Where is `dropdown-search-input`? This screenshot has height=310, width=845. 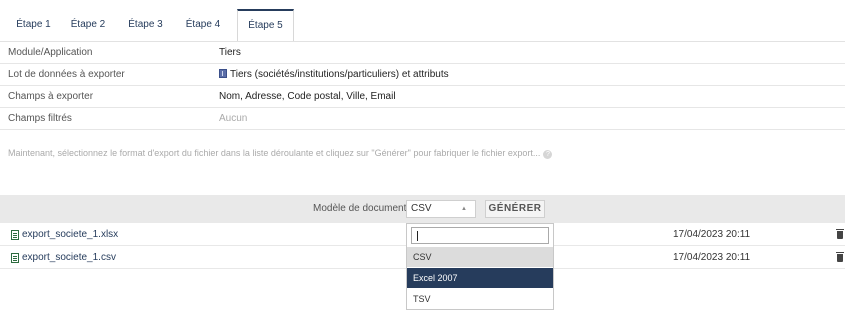
dropdown-search-input is located at coordinates (480, 235).